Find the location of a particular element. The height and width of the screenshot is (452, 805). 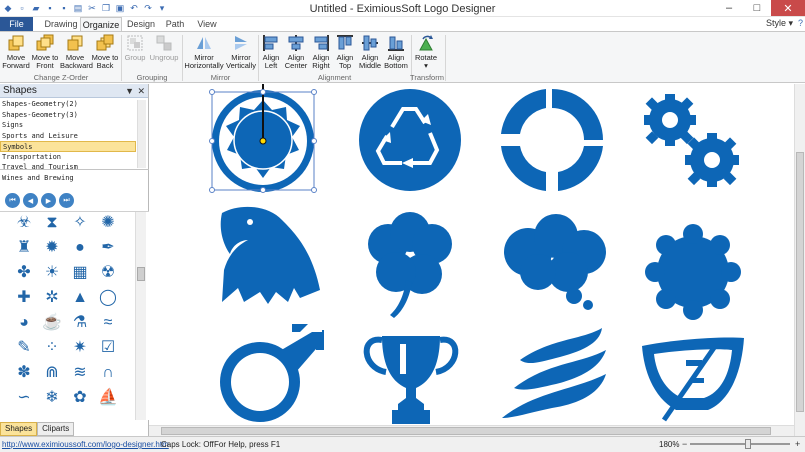

canvas-vertical-scrollbar is located at coordinates (799, 260).